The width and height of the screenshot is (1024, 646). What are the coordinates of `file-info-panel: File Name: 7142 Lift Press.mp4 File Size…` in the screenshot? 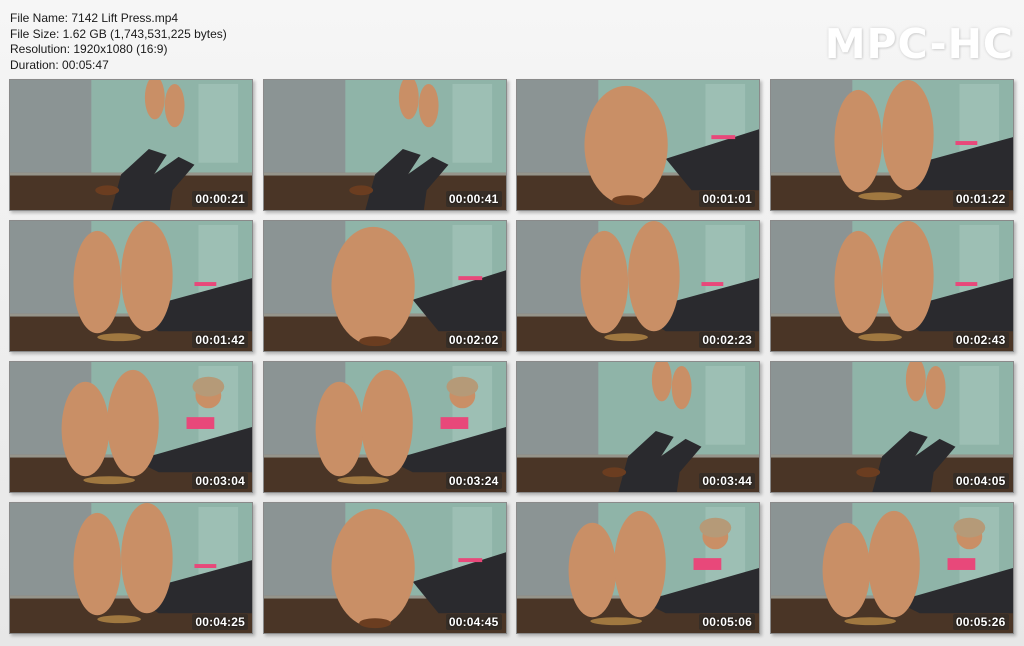 It's located at (118, 42).